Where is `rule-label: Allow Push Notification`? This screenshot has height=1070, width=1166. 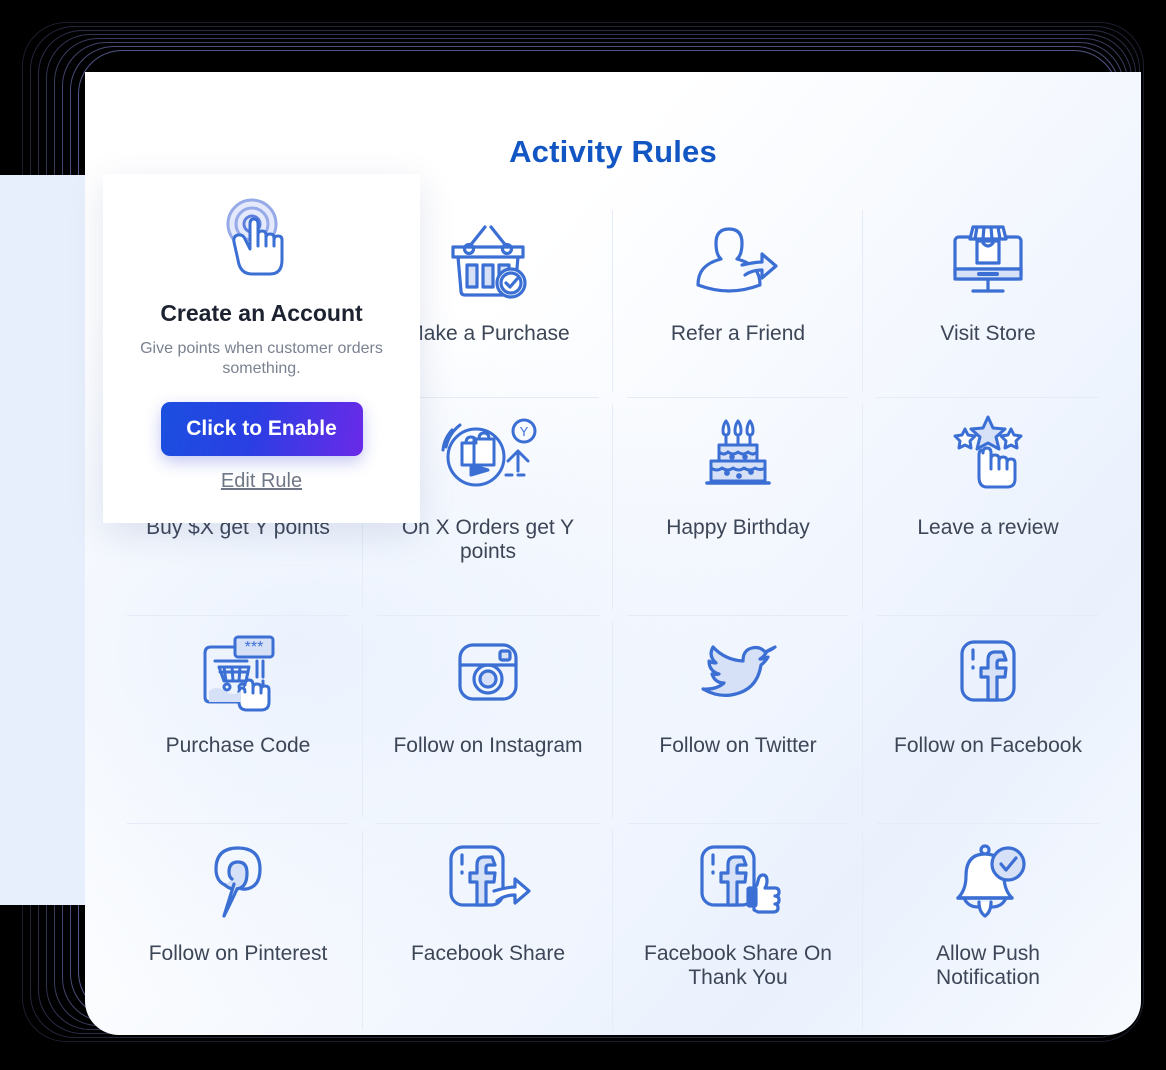
rule-label: Allow Push Notification is located at coordinates (988, 965).